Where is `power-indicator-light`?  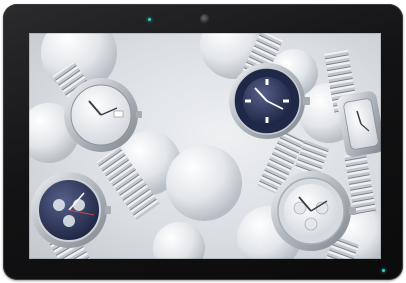
power-indicator-light is located at coordinates (383, 270).